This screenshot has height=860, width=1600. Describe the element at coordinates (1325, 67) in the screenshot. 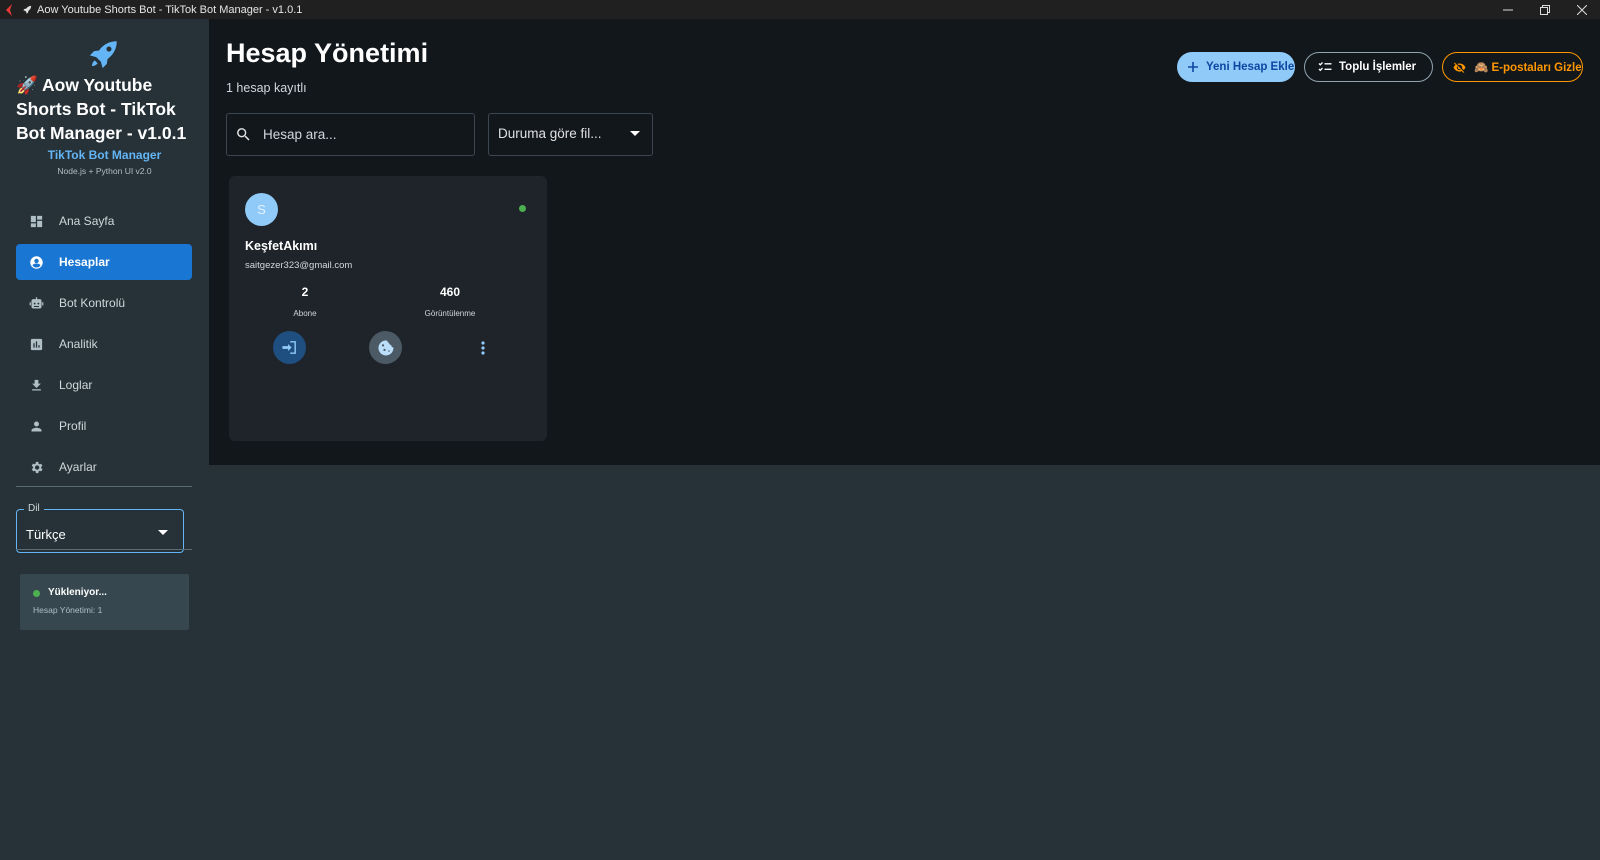

I see `checklist-icon` at that location.